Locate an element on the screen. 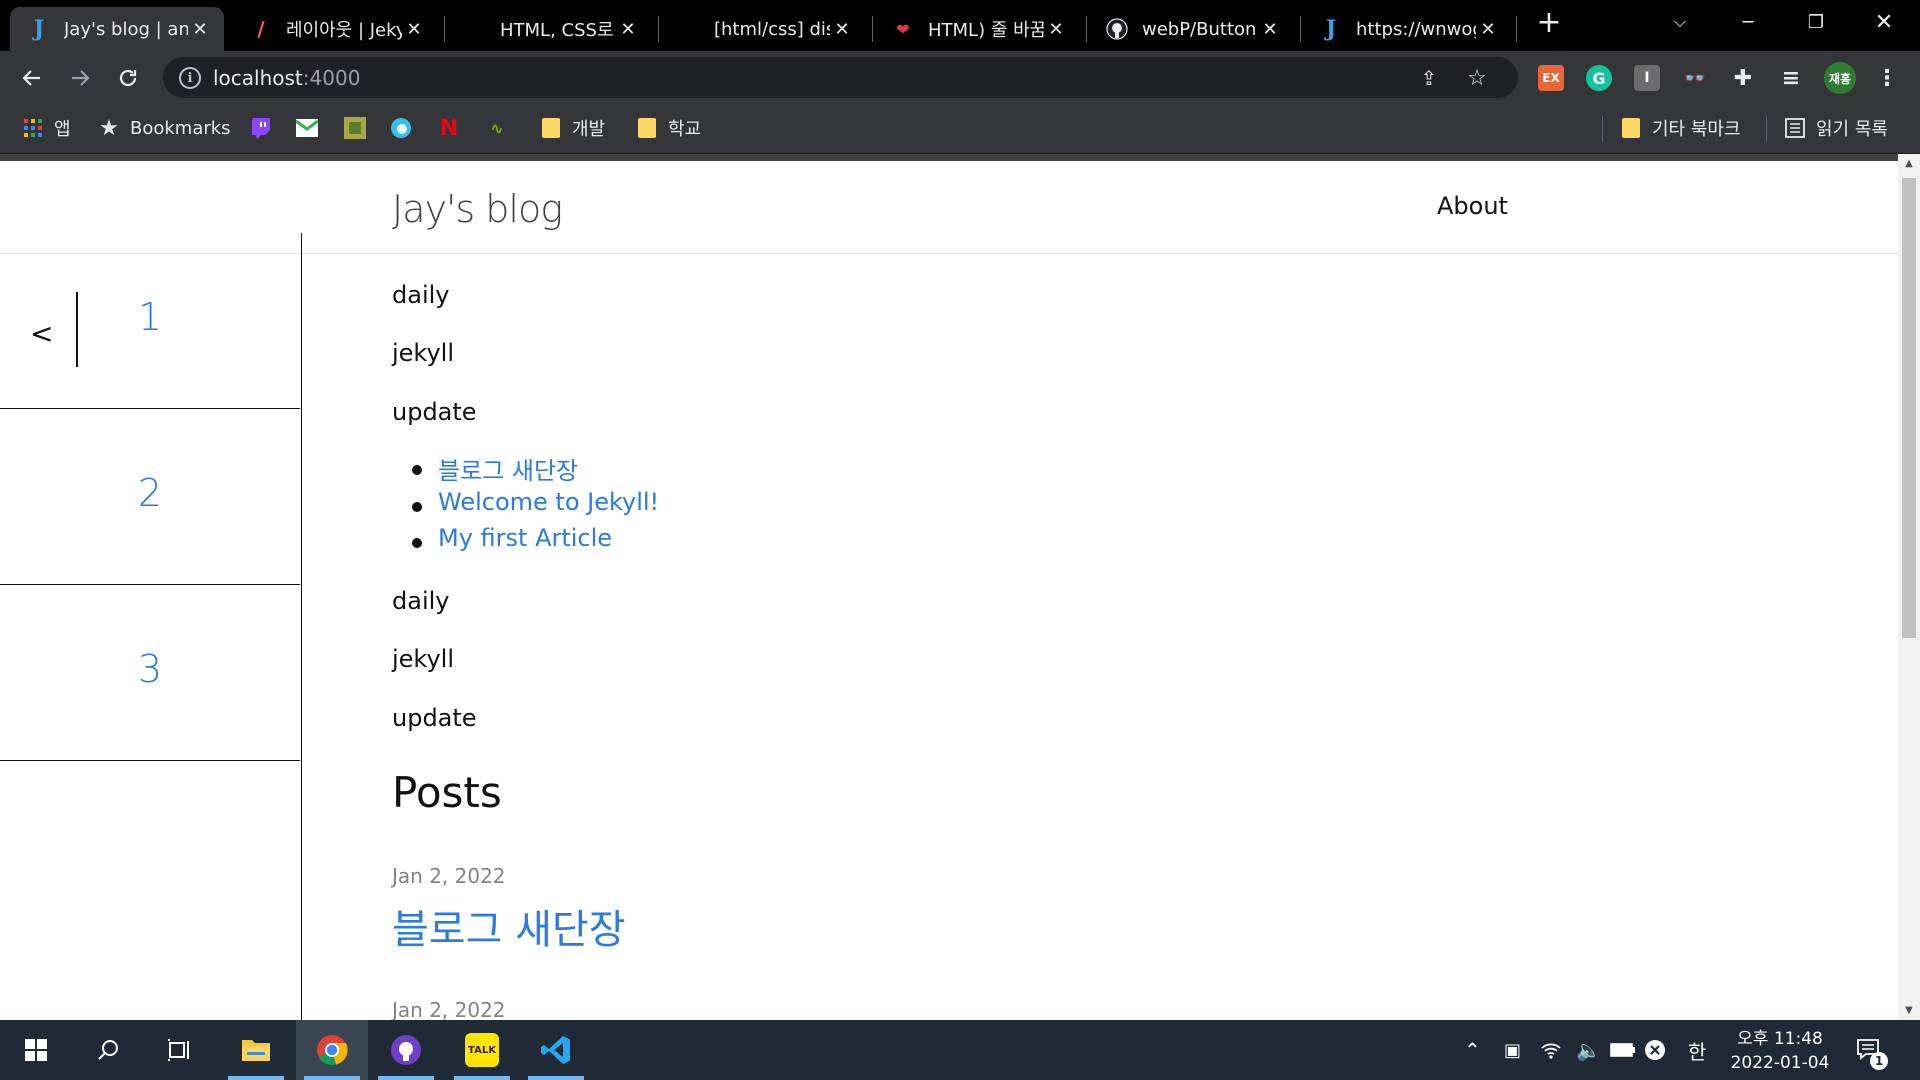 This screenshot has width=1920, height=1080. restore-button: ❐ is located at coordinates (1816, 22).